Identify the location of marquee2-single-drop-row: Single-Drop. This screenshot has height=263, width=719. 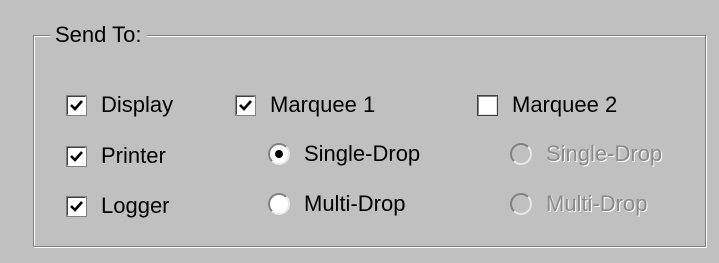
(586, 154).